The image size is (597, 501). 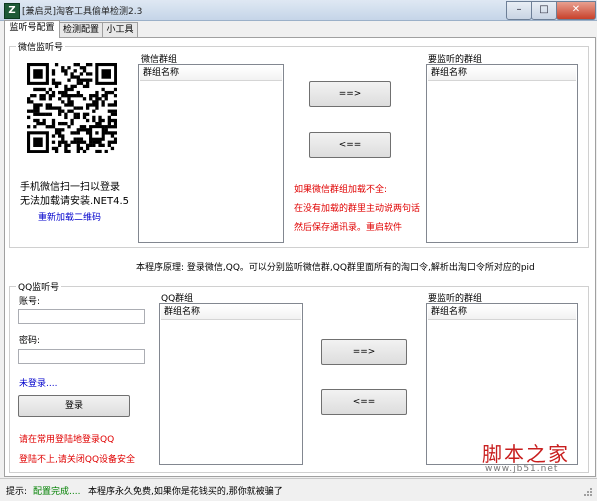 What do you see at coordinates (17, 492) in the screenshot?
I see `status-label: 提示:` at bounding box center [17, 492].